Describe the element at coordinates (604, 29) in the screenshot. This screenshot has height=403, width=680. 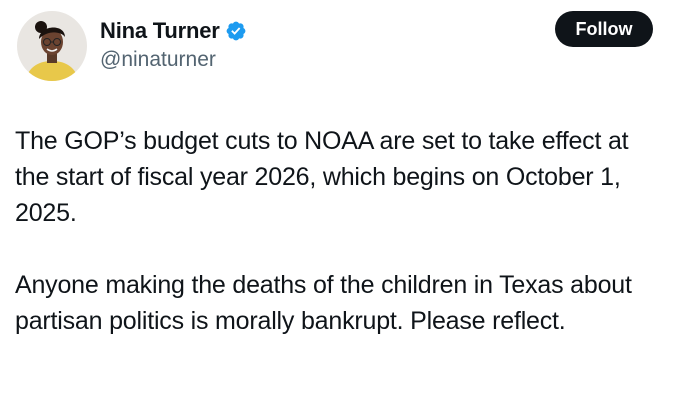
I see `follow-button: Follow` at that location.